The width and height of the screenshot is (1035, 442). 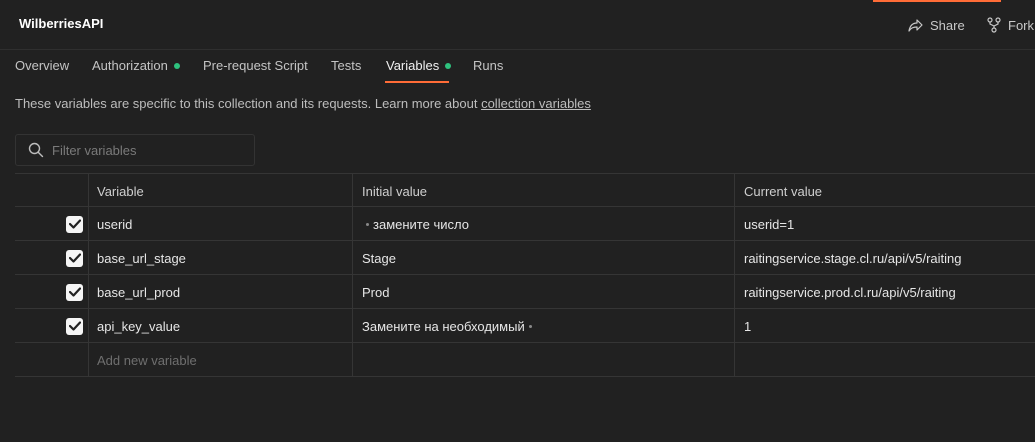 I want to click on initial-value: Замените на необходимый, so click(x=443, y=326).